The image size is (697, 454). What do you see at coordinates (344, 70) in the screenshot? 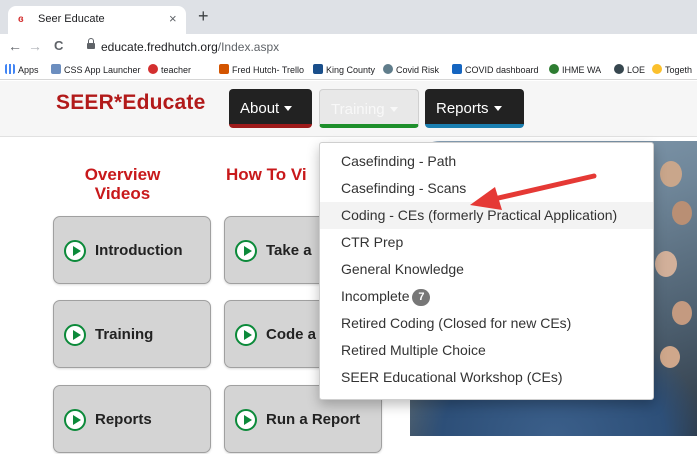
I see `bookmark-king-county: King County` at bounding box center [344, 70].